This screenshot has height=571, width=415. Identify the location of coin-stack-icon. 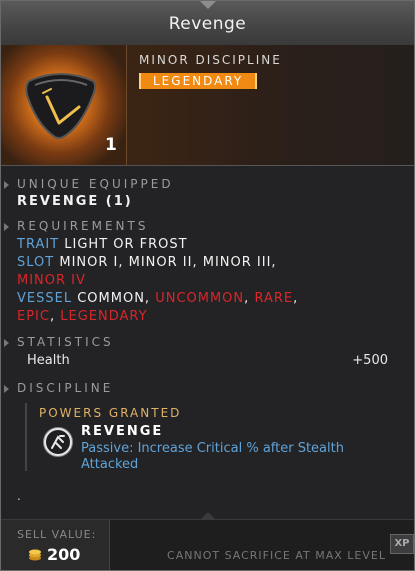
(35, 555).